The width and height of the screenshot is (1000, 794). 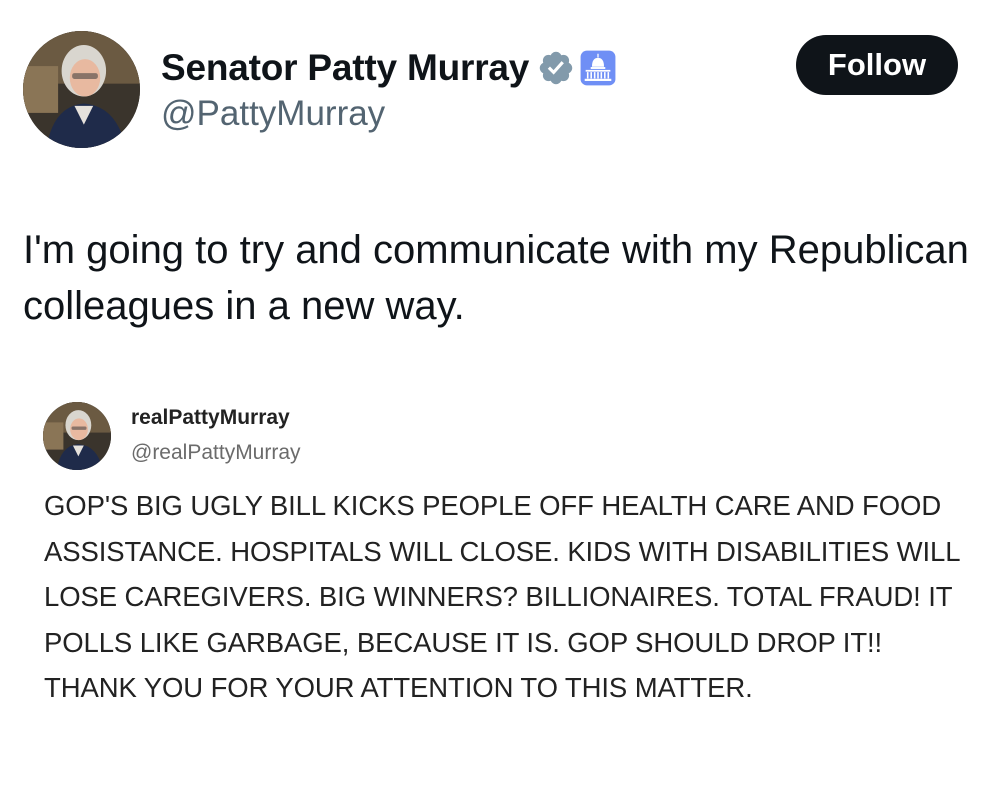 What do you see at coordinates (598, 68) in the screenshot?
I see `capitol-building-icon` at bounding box center [598, 68].